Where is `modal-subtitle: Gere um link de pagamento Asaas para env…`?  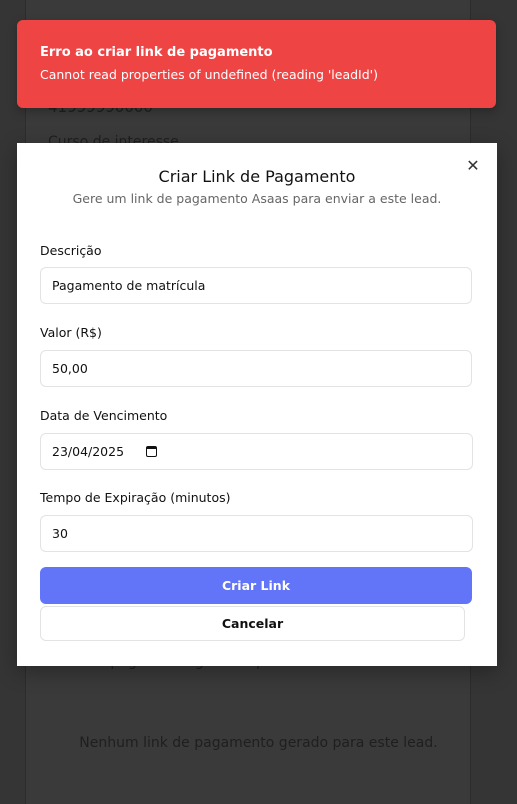 modal-subtitle: Gere um link de pagamento Asaas para env… is located at coordinates (257, 198).